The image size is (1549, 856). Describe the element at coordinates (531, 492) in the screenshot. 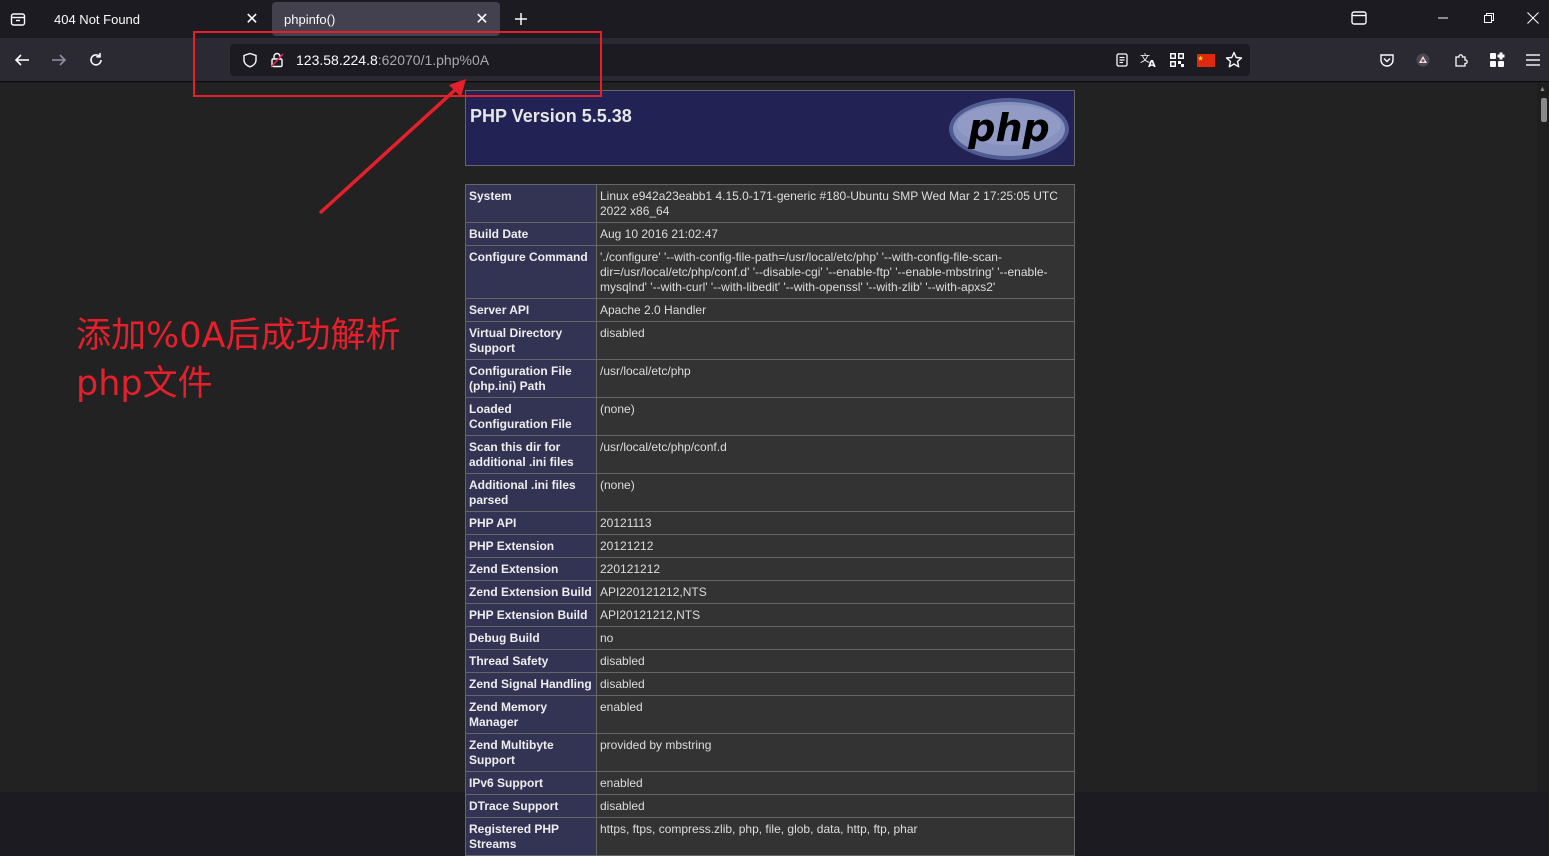

I see `row-key: Additional .ini files parsed` at that location.